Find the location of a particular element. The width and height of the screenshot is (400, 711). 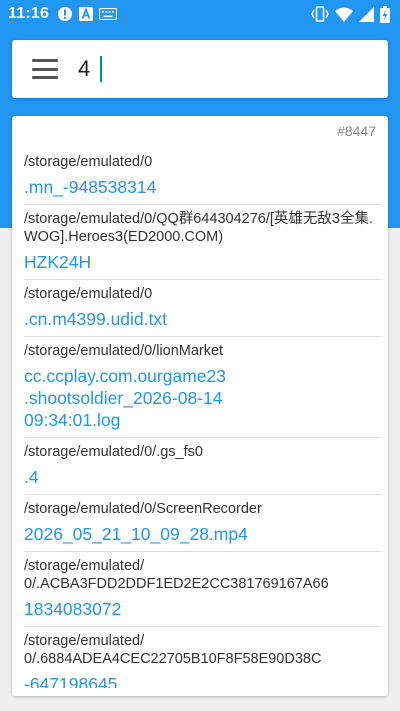

result-path: /storage/emulated/0/ScreenRecorder is located at coordinates (143, 509).